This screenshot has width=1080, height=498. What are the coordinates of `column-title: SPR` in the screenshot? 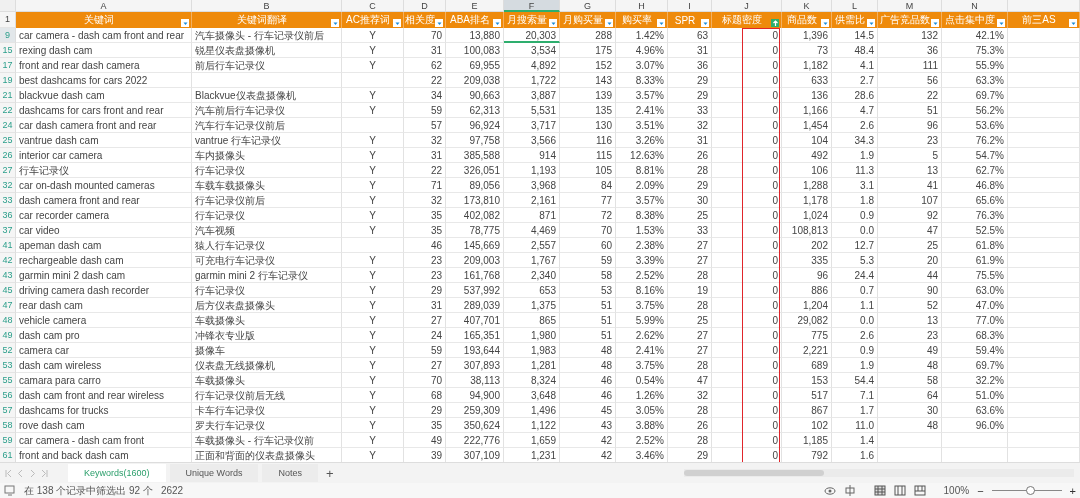 It's located at (685, 20).